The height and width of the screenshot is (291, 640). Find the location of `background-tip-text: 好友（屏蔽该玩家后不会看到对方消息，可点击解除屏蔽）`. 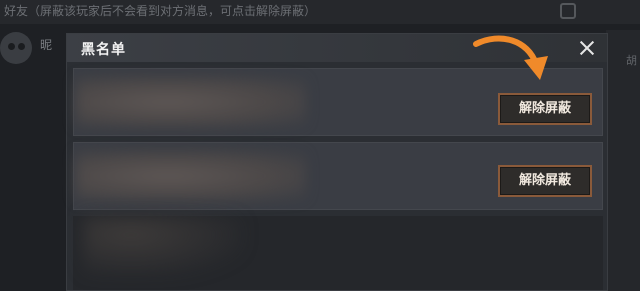

background-tip-text: 好友（屏蔽该玩家后不会看到对方消息，可点击解除屏蔽） is located at coordinates (160, 11).